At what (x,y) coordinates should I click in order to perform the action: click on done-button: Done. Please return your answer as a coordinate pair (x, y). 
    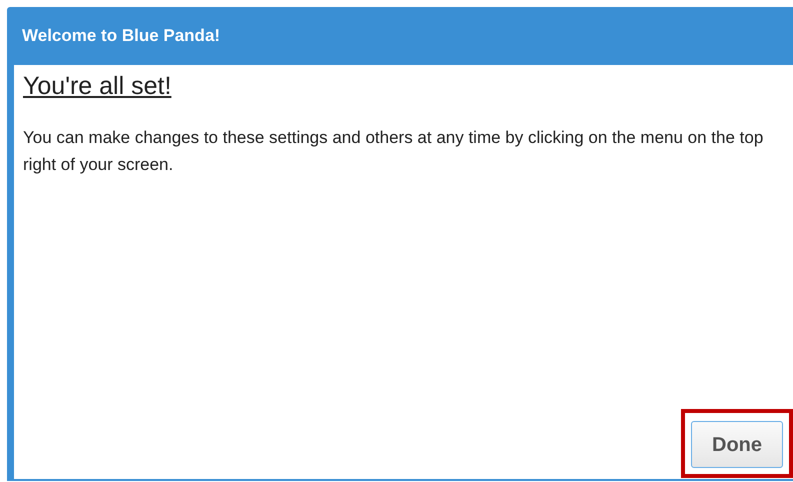
    Looking at the image, I should click on (737, 444).